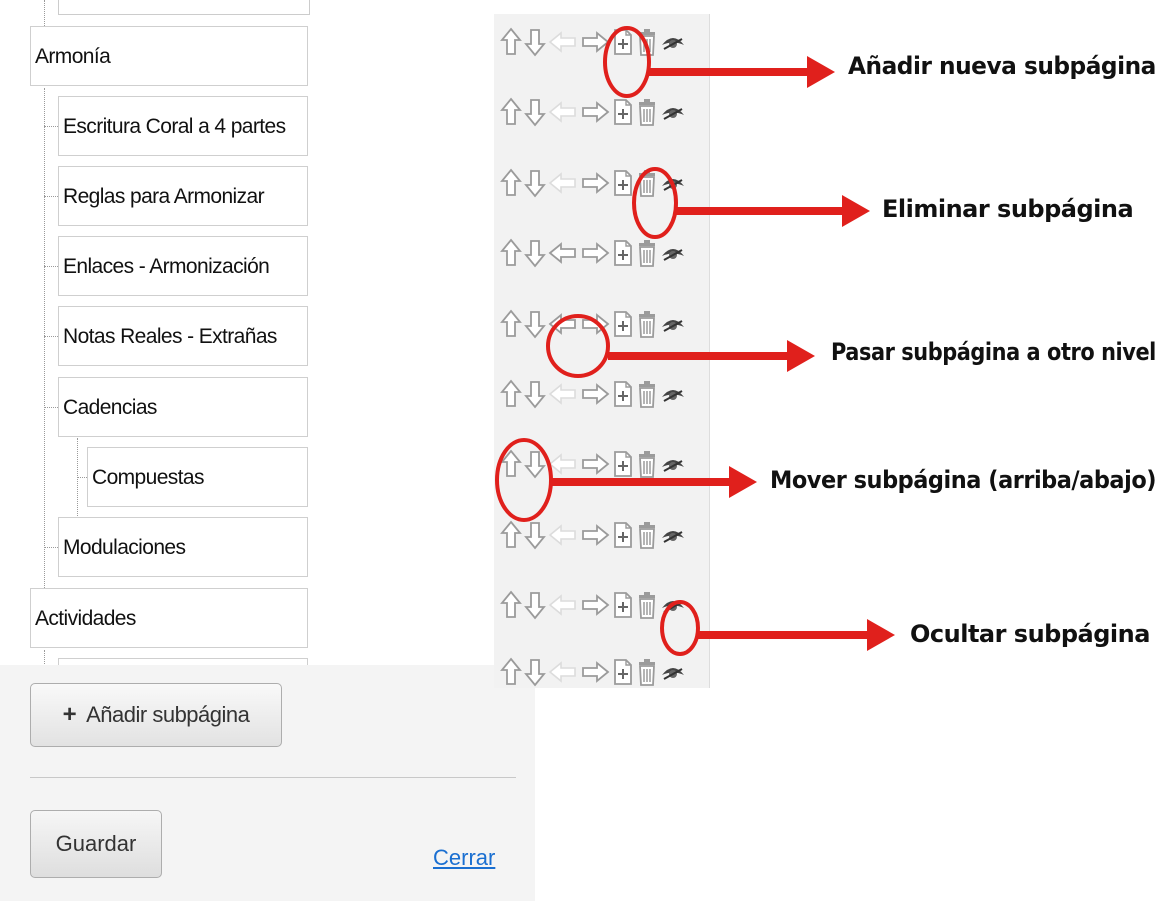 This screenshot has height=901, width=1162. What do you see at coordinates (183, 196) in the screenshot?
I see `tree-node-reglas-para-armonizar: Reglas para Armonizar` at bounding box center [183, 196].